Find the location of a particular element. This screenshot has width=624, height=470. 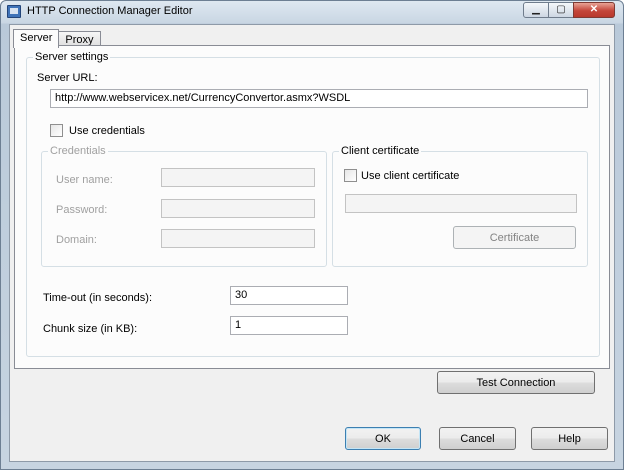

domain-input is located at coordinates (238, 238).